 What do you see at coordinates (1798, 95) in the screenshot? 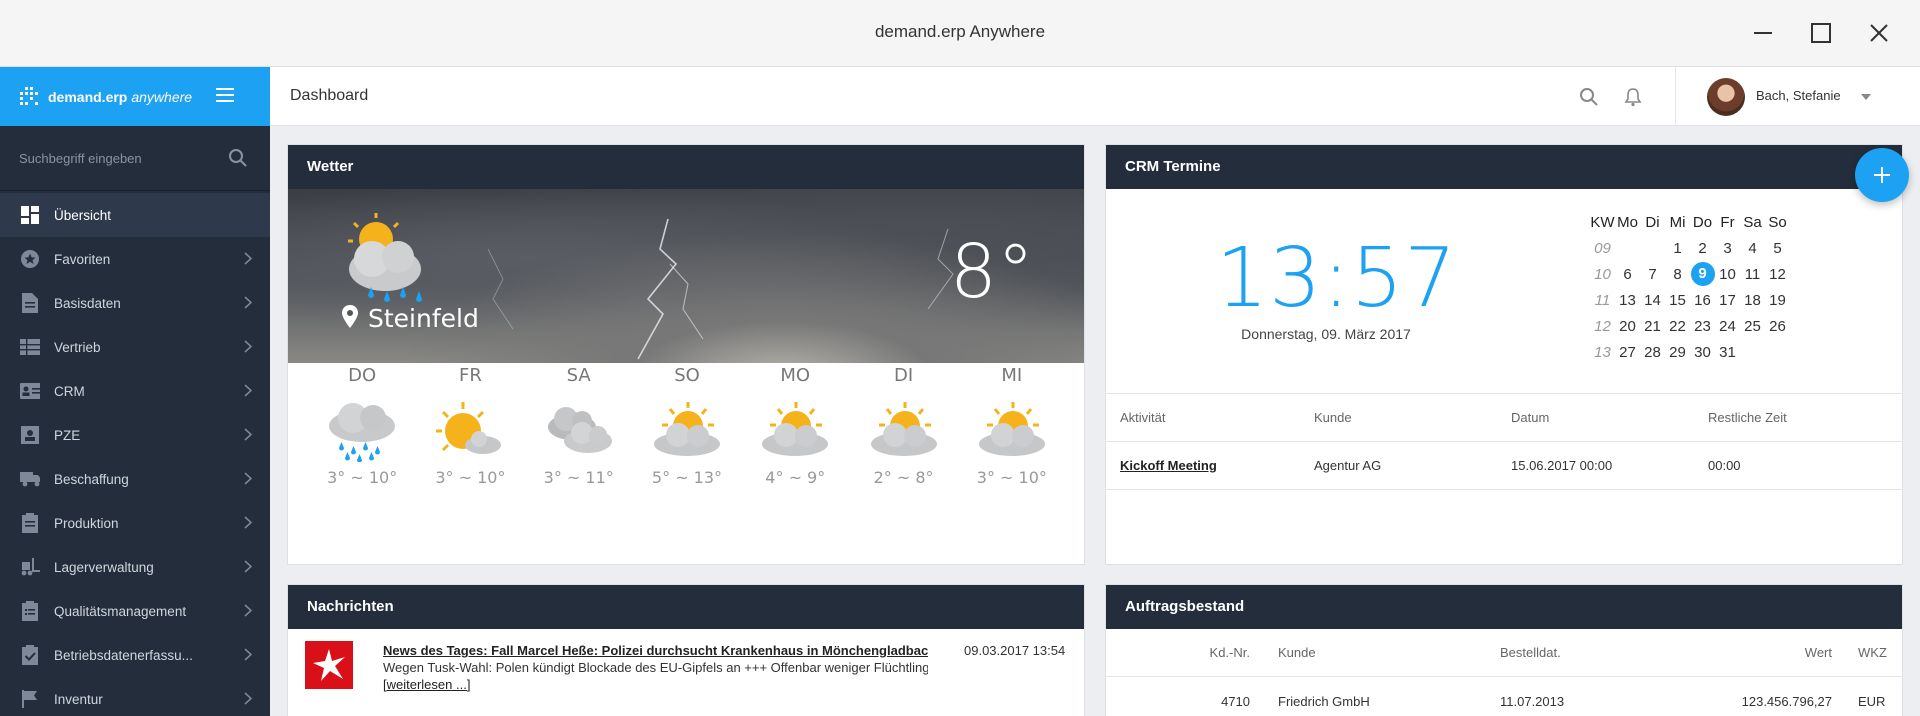
I see `user-name: Bach, Stefanie` at bounding box center [1798, 95].